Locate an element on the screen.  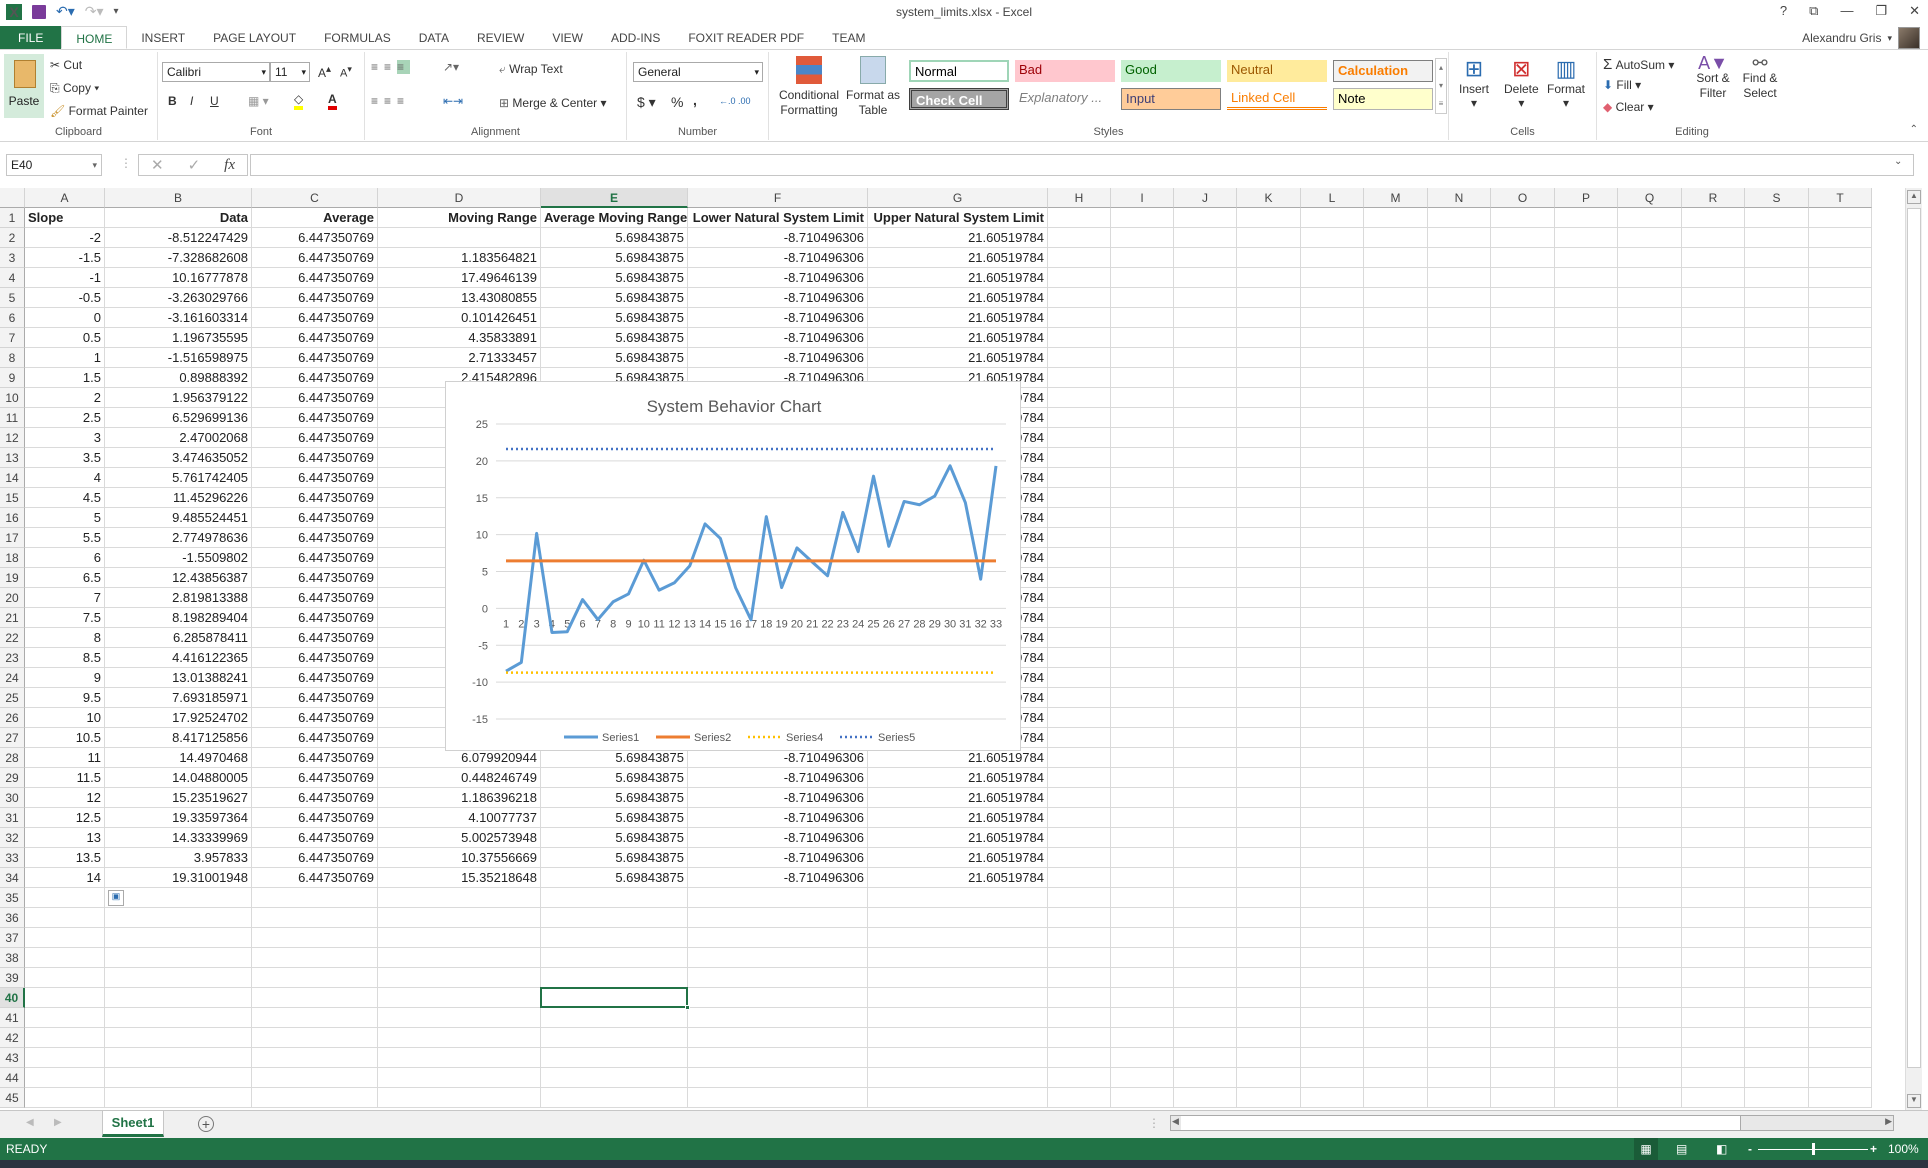
data-cell is located at coordinates (459, 238).